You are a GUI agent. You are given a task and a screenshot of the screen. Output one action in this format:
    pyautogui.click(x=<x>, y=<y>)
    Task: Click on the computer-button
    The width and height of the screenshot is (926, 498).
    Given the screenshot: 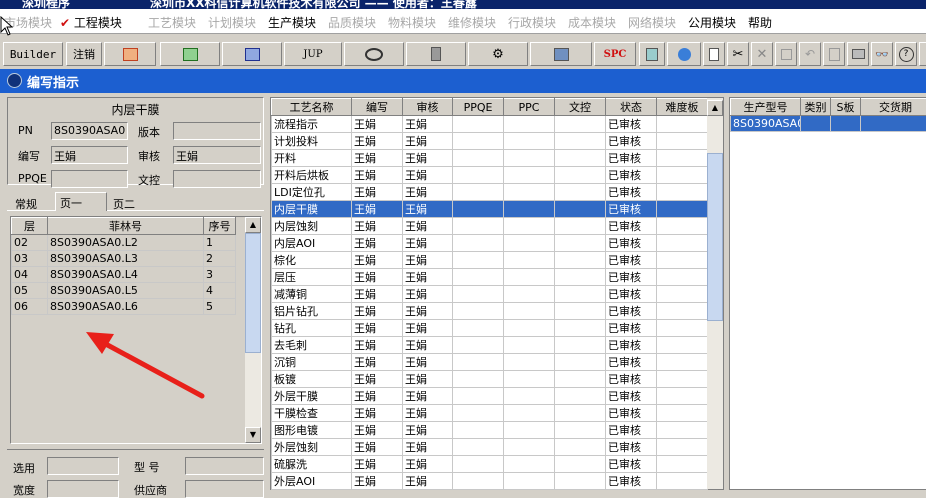 What is the action you would take?
    pyautogui.click(x=561, y=54)
    